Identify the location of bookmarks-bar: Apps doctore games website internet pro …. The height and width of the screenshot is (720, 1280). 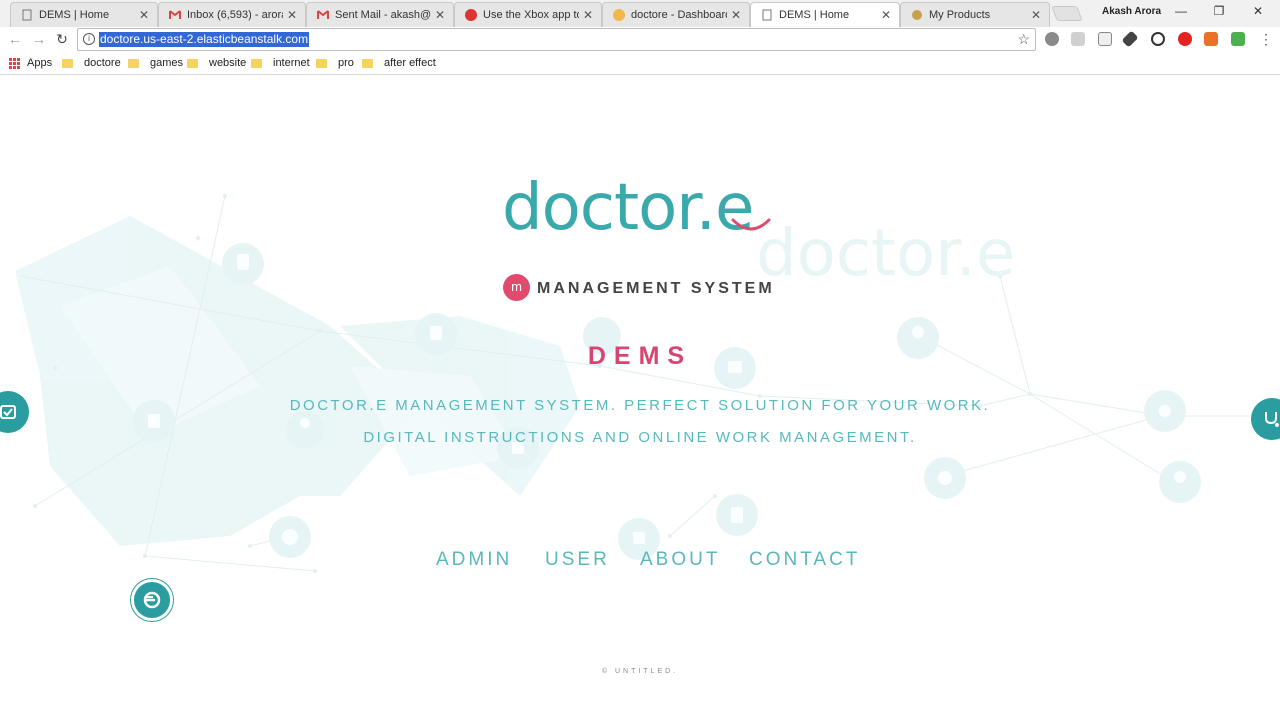
(640, 63).